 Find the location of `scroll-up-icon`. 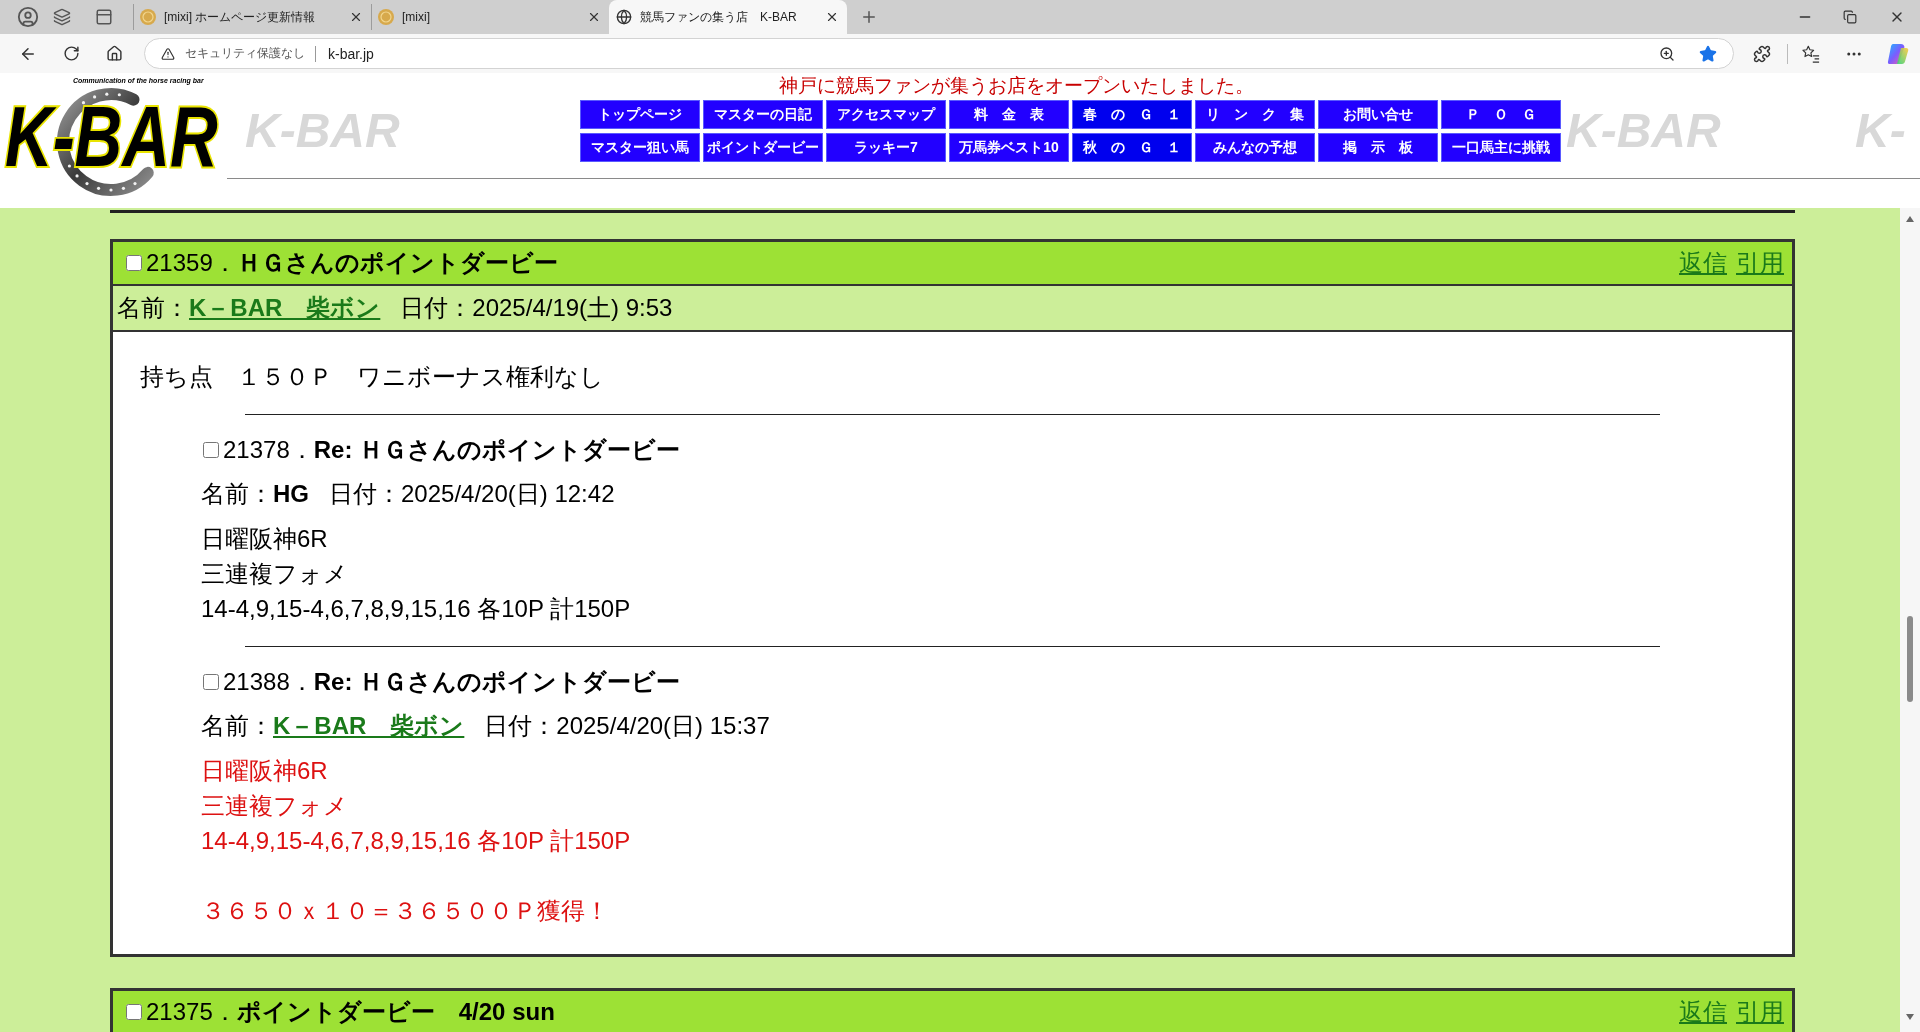

scroll-up-icon is located at coordinates (1910, 219).